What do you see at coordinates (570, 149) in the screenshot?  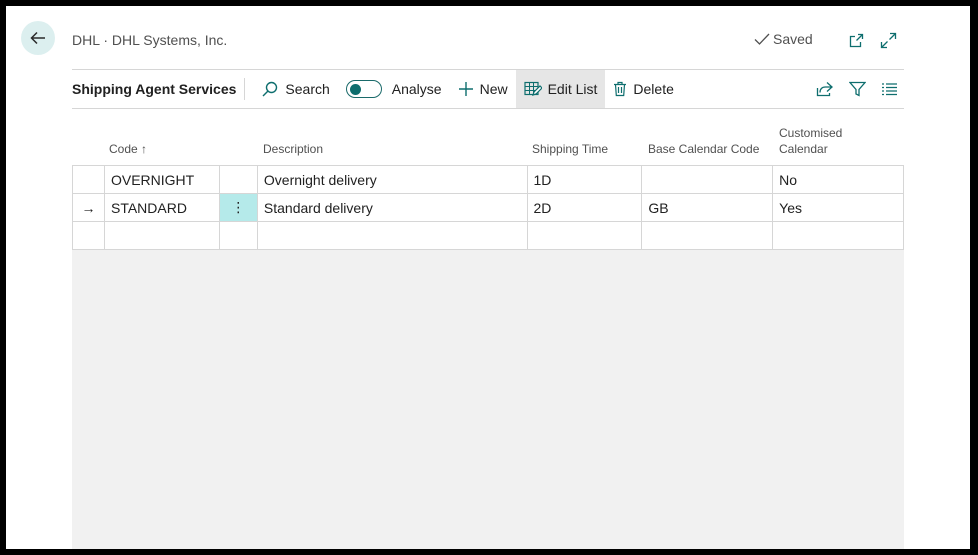 I see `column-header-shipping-time: Shipping Time` at bounding box center [570, 149].